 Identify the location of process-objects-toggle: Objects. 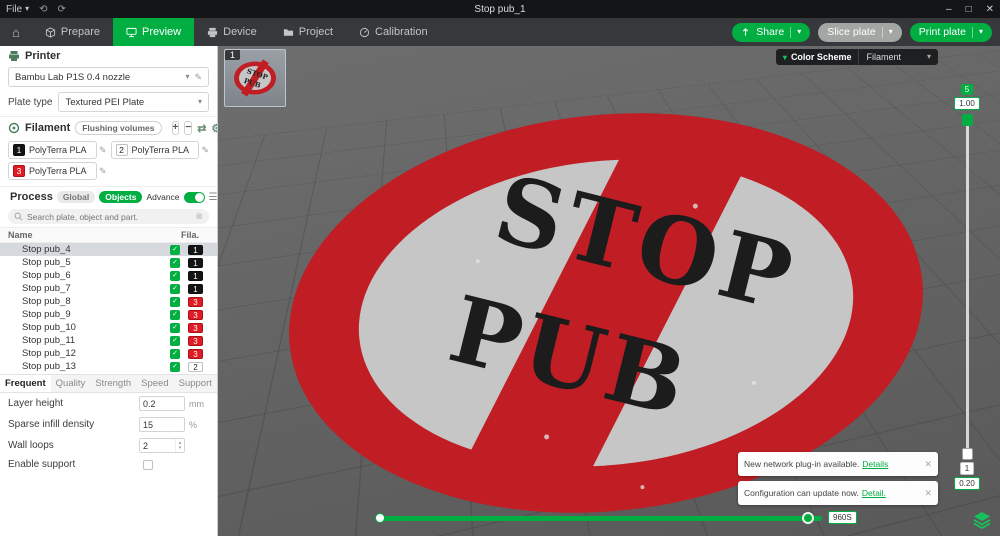
(121, 197).